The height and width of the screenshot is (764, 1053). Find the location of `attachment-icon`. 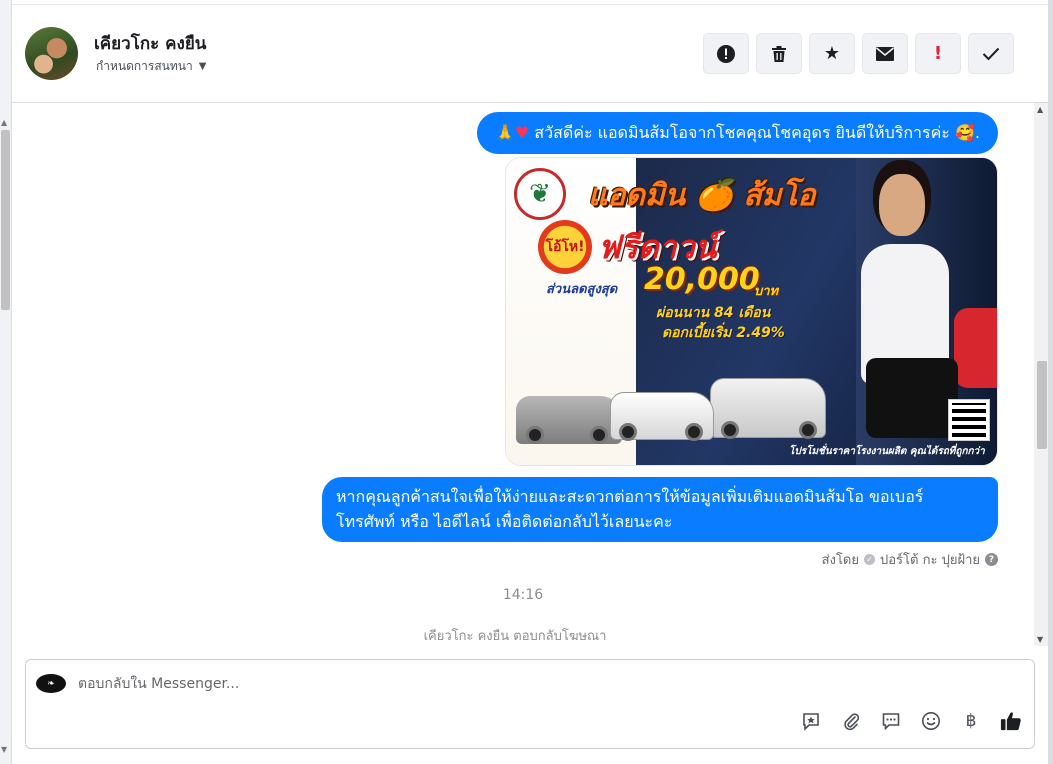

attachment-icon is located at coordinates (852, 722).